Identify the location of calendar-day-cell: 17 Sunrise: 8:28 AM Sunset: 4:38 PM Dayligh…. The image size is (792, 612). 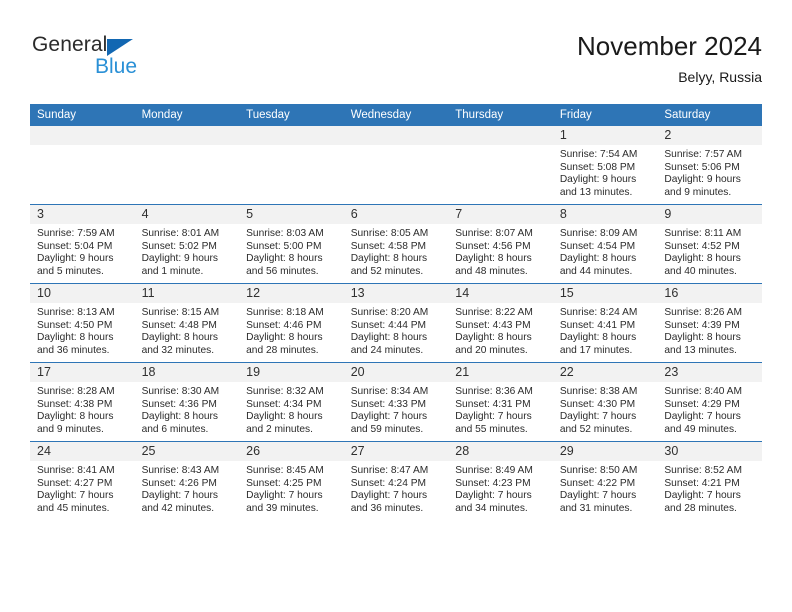
(82, 402).